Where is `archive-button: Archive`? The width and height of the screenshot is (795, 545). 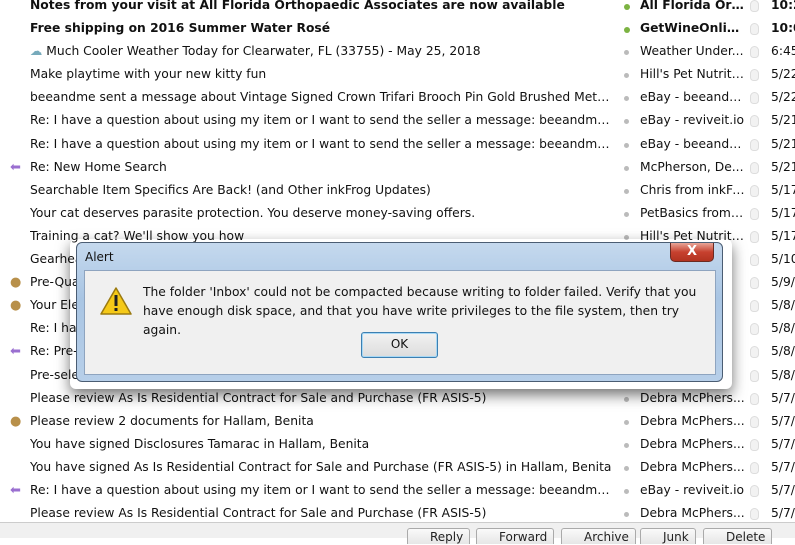 archive-button: Archive is located at coordinates (598, 536).